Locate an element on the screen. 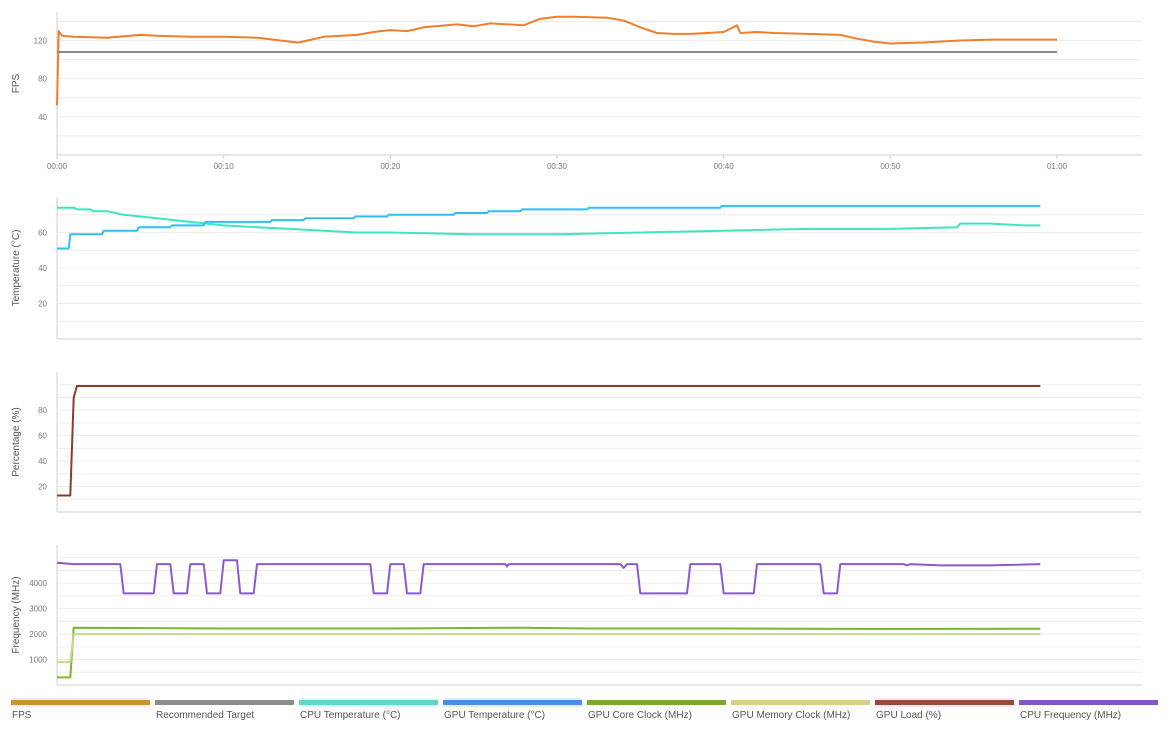  legend-label: GPU Core Clock (MHz) is located at coordinates (640, 715).